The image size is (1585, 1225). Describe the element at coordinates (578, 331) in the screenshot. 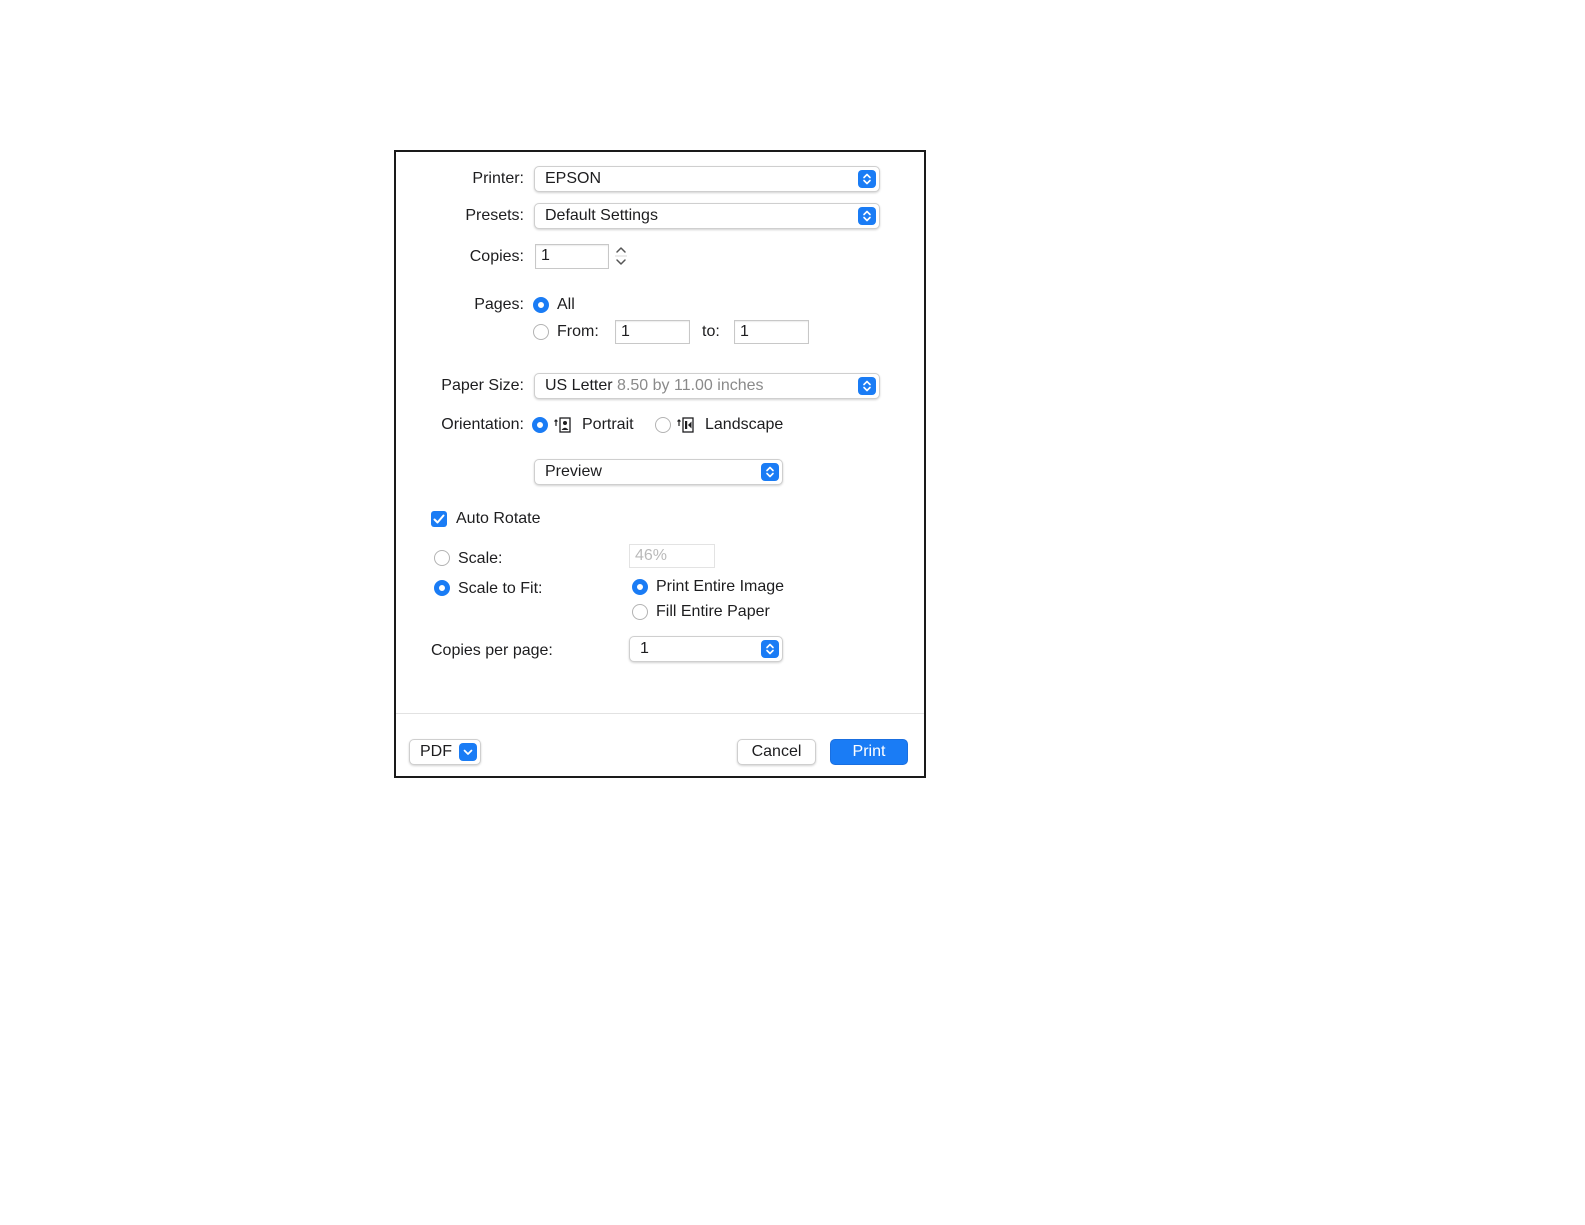

I see `pages-from-label: From:` at that location.